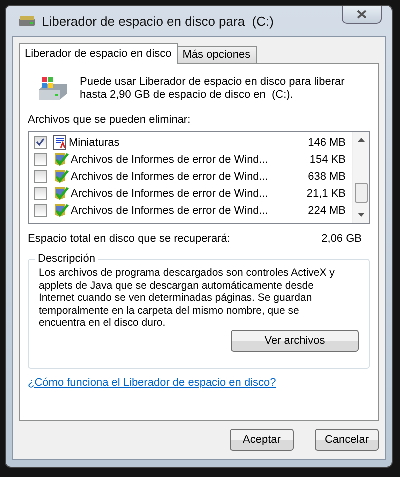 This screenshot has width=400, height=477. What do you see at coordinates (66, 259) in the screenshot?
I see `group-title: Descripción` at bounding box center [66, 259].